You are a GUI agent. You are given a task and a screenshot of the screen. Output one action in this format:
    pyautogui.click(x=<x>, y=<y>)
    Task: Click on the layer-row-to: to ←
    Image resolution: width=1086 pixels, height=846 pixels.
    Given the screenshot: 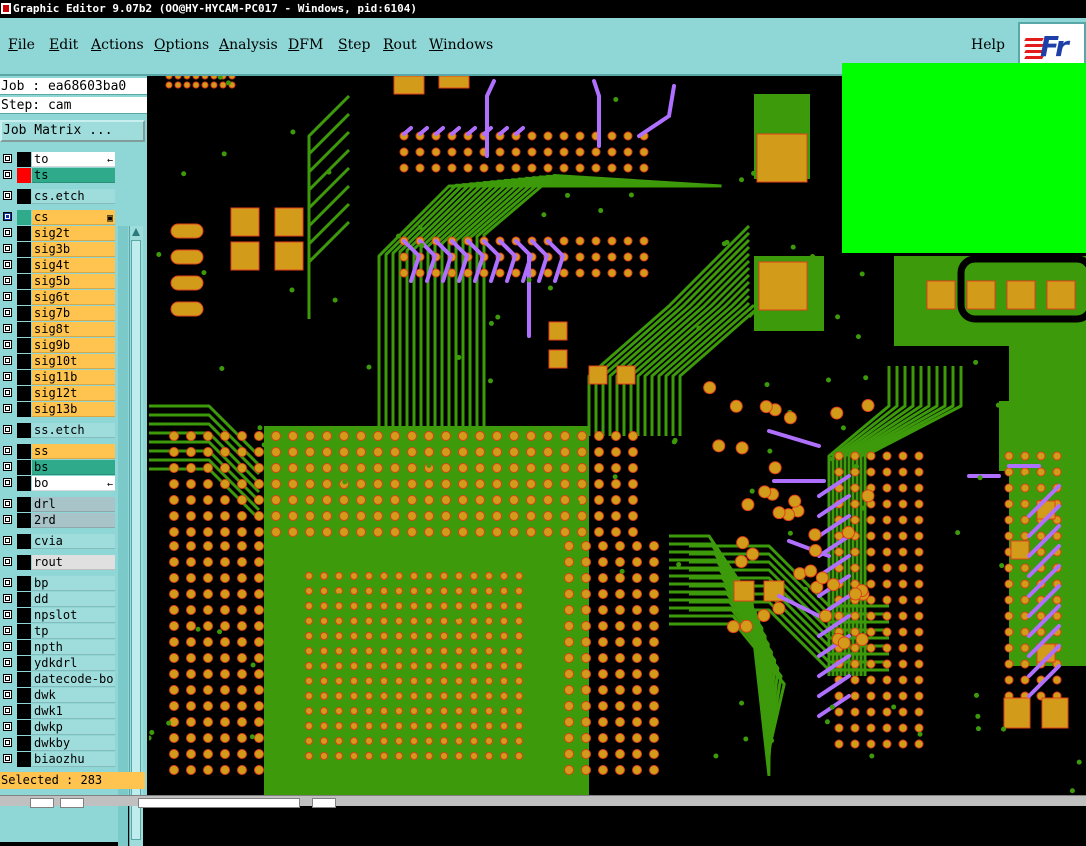 What is the action you would take?
    pyautogui.click(x=59, y=159)
    